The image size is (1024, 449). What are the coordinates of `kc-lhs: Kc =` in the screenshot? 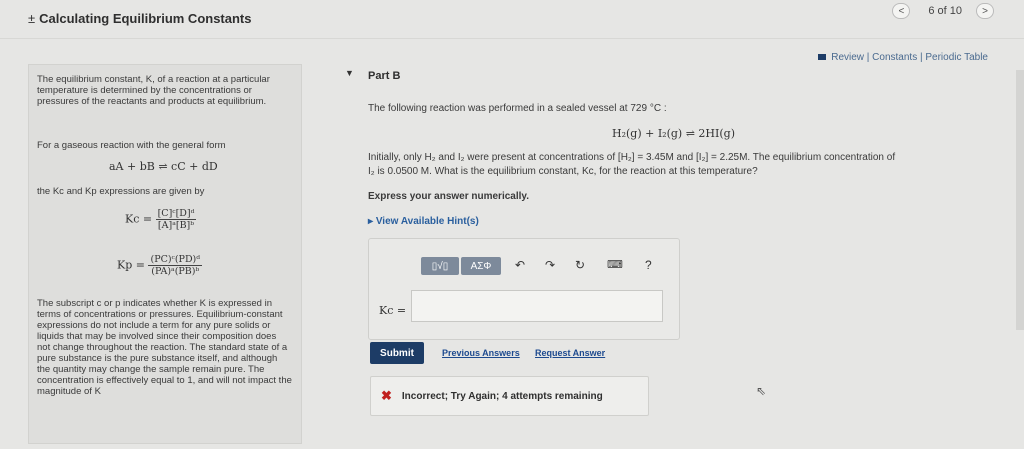 It's located at (139, 219).